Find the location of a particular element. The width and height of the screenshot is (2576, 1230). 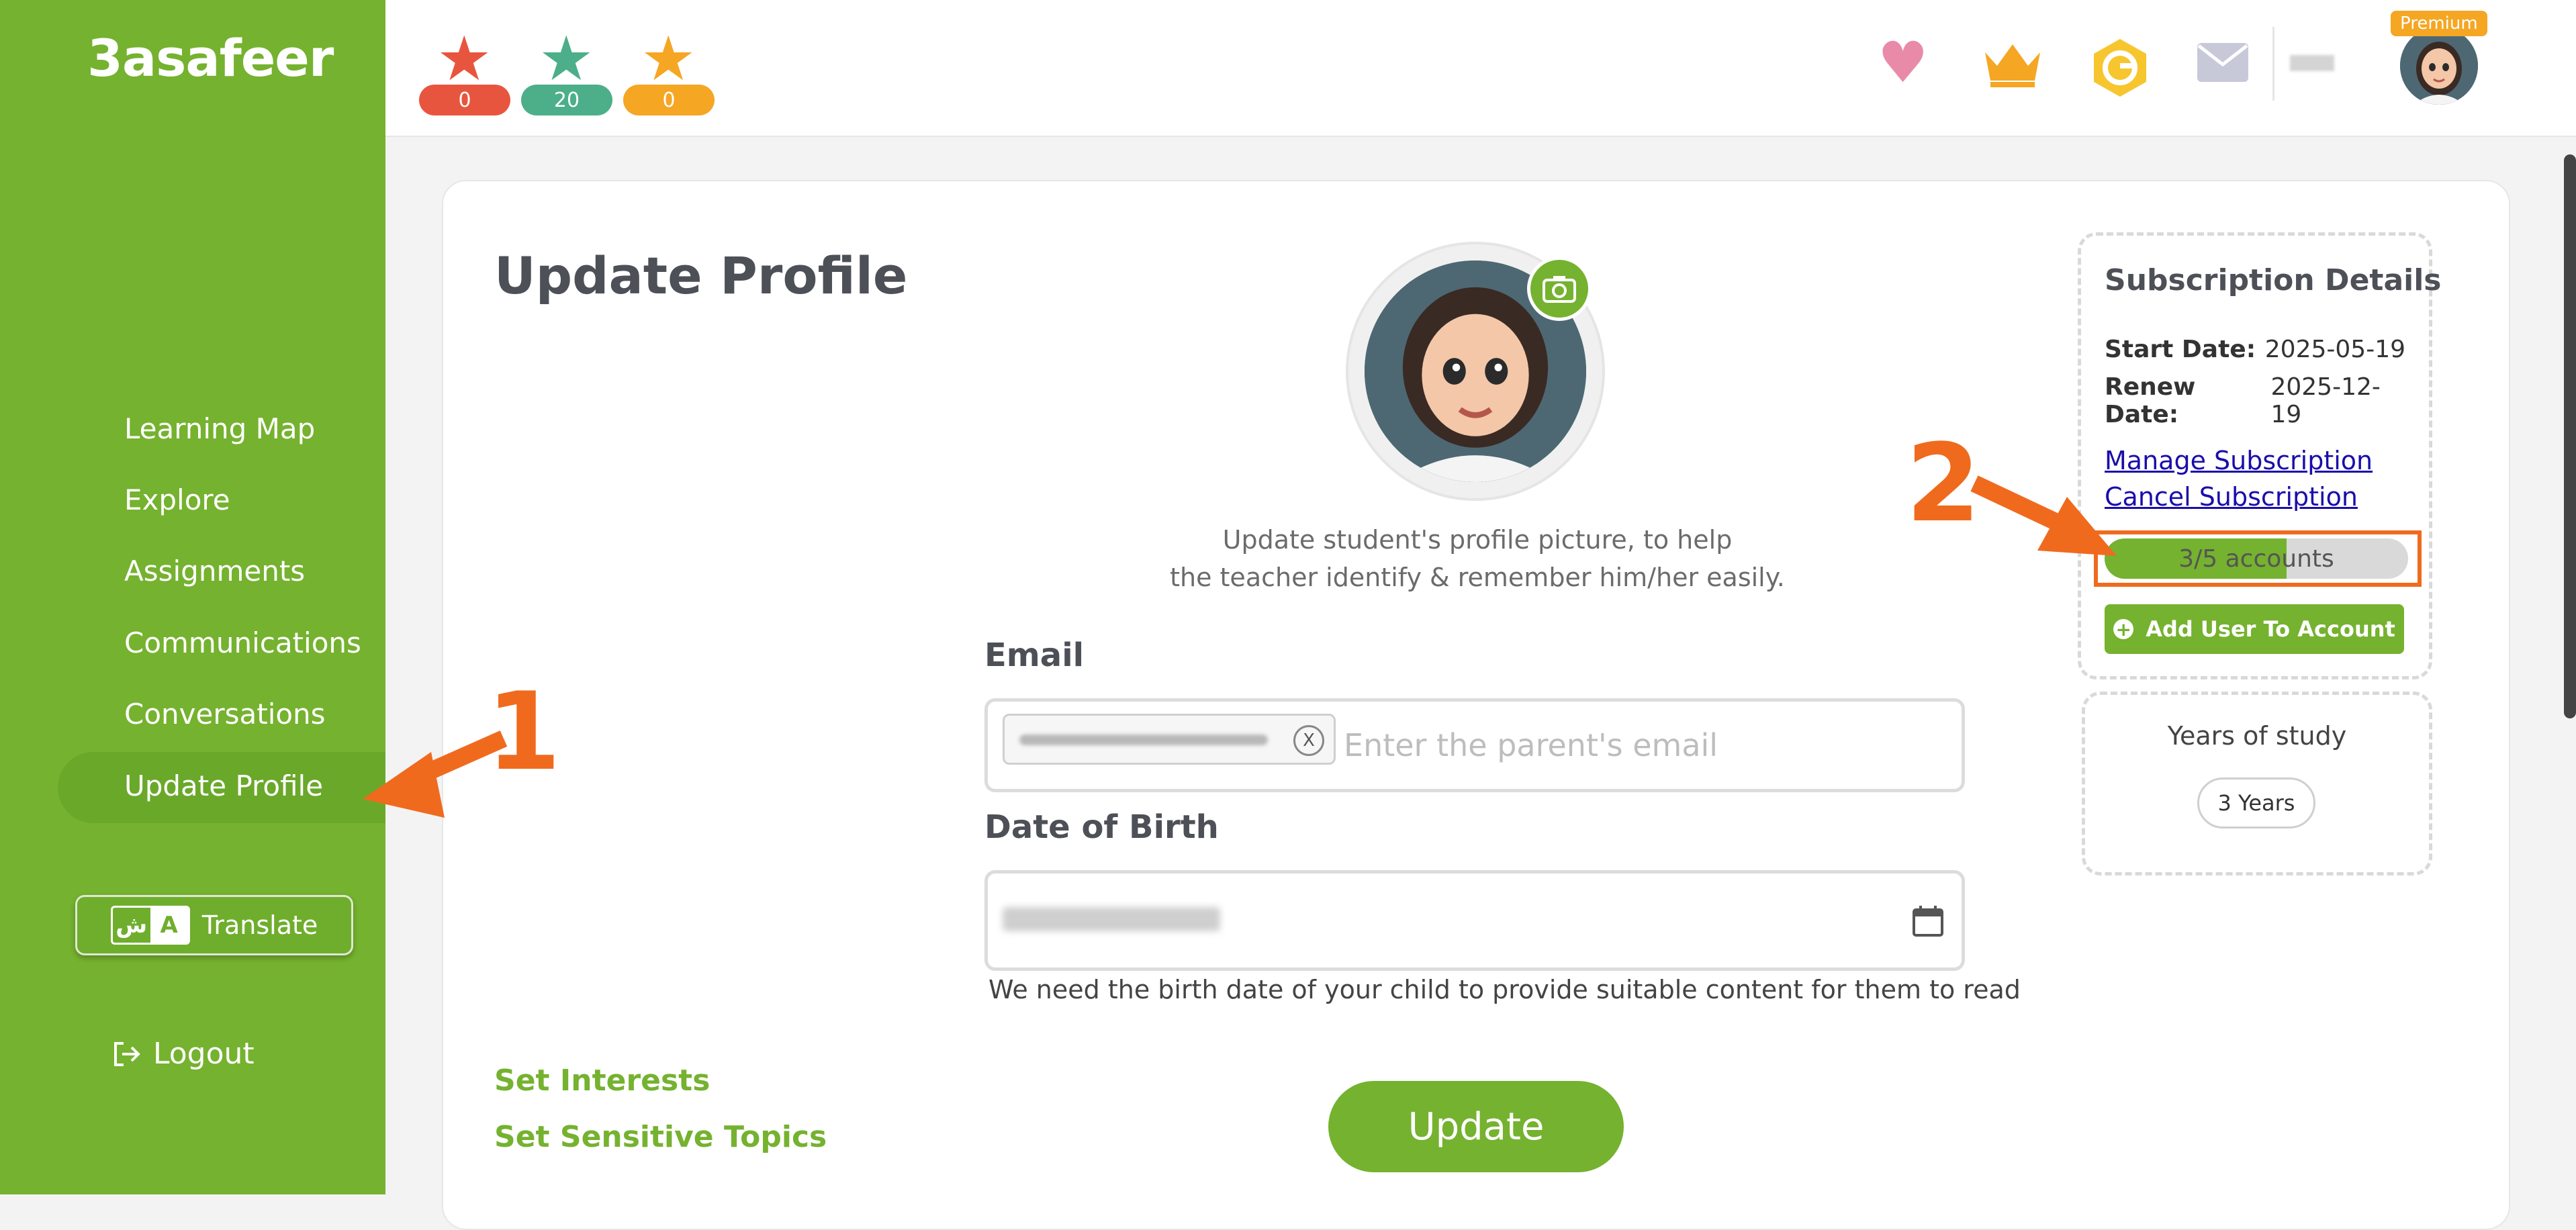

user-avatar is located at coordinates (2439, 66).